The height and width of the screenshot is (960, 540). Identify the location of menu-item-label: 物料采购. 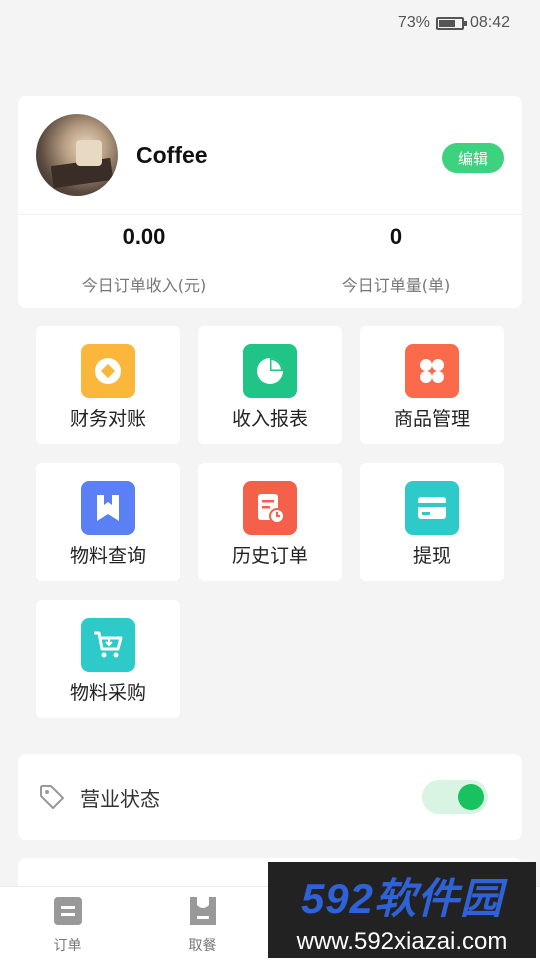
(107, 693).